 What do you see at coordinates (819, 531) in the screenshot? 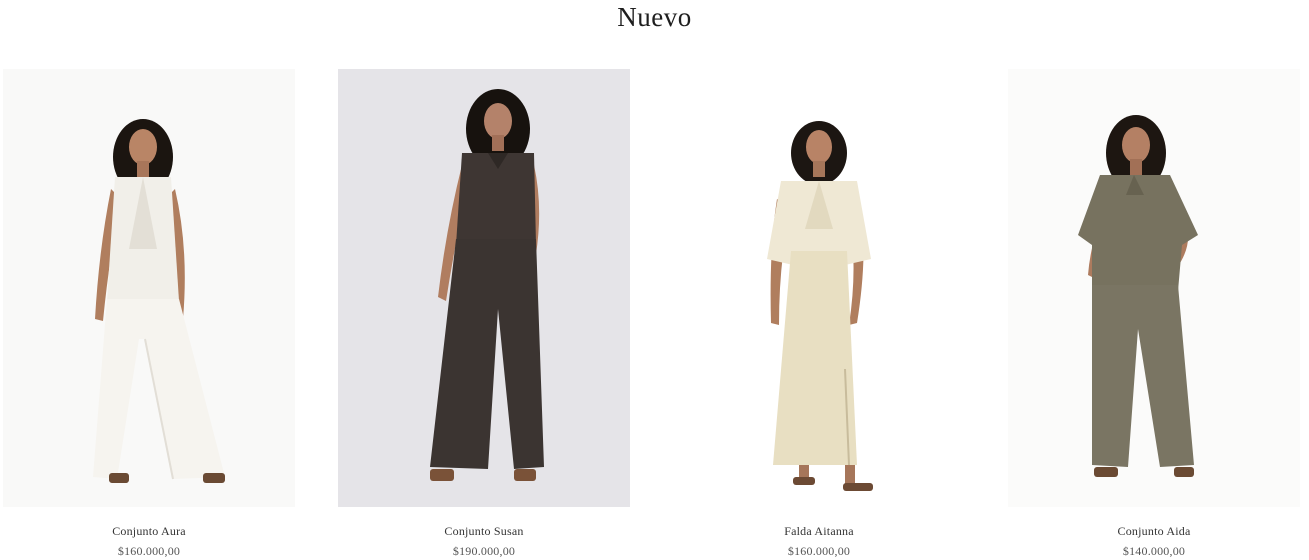
I see `product-name: Falda Aitanna` at bounding box center [819, 531].